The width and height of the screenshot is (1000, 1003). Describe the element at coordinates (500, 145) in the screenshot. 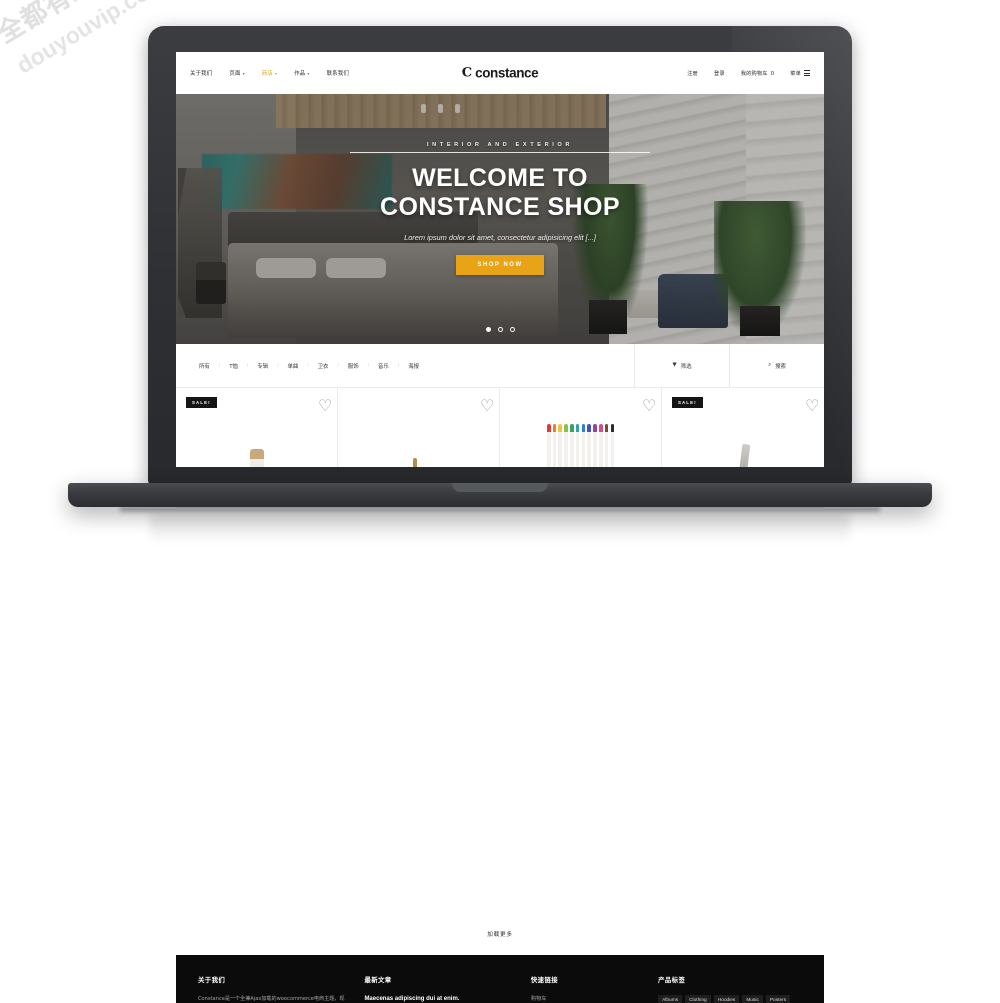

I see `hero-kicker: INTERIOR AND EXTERIOR` at that location.